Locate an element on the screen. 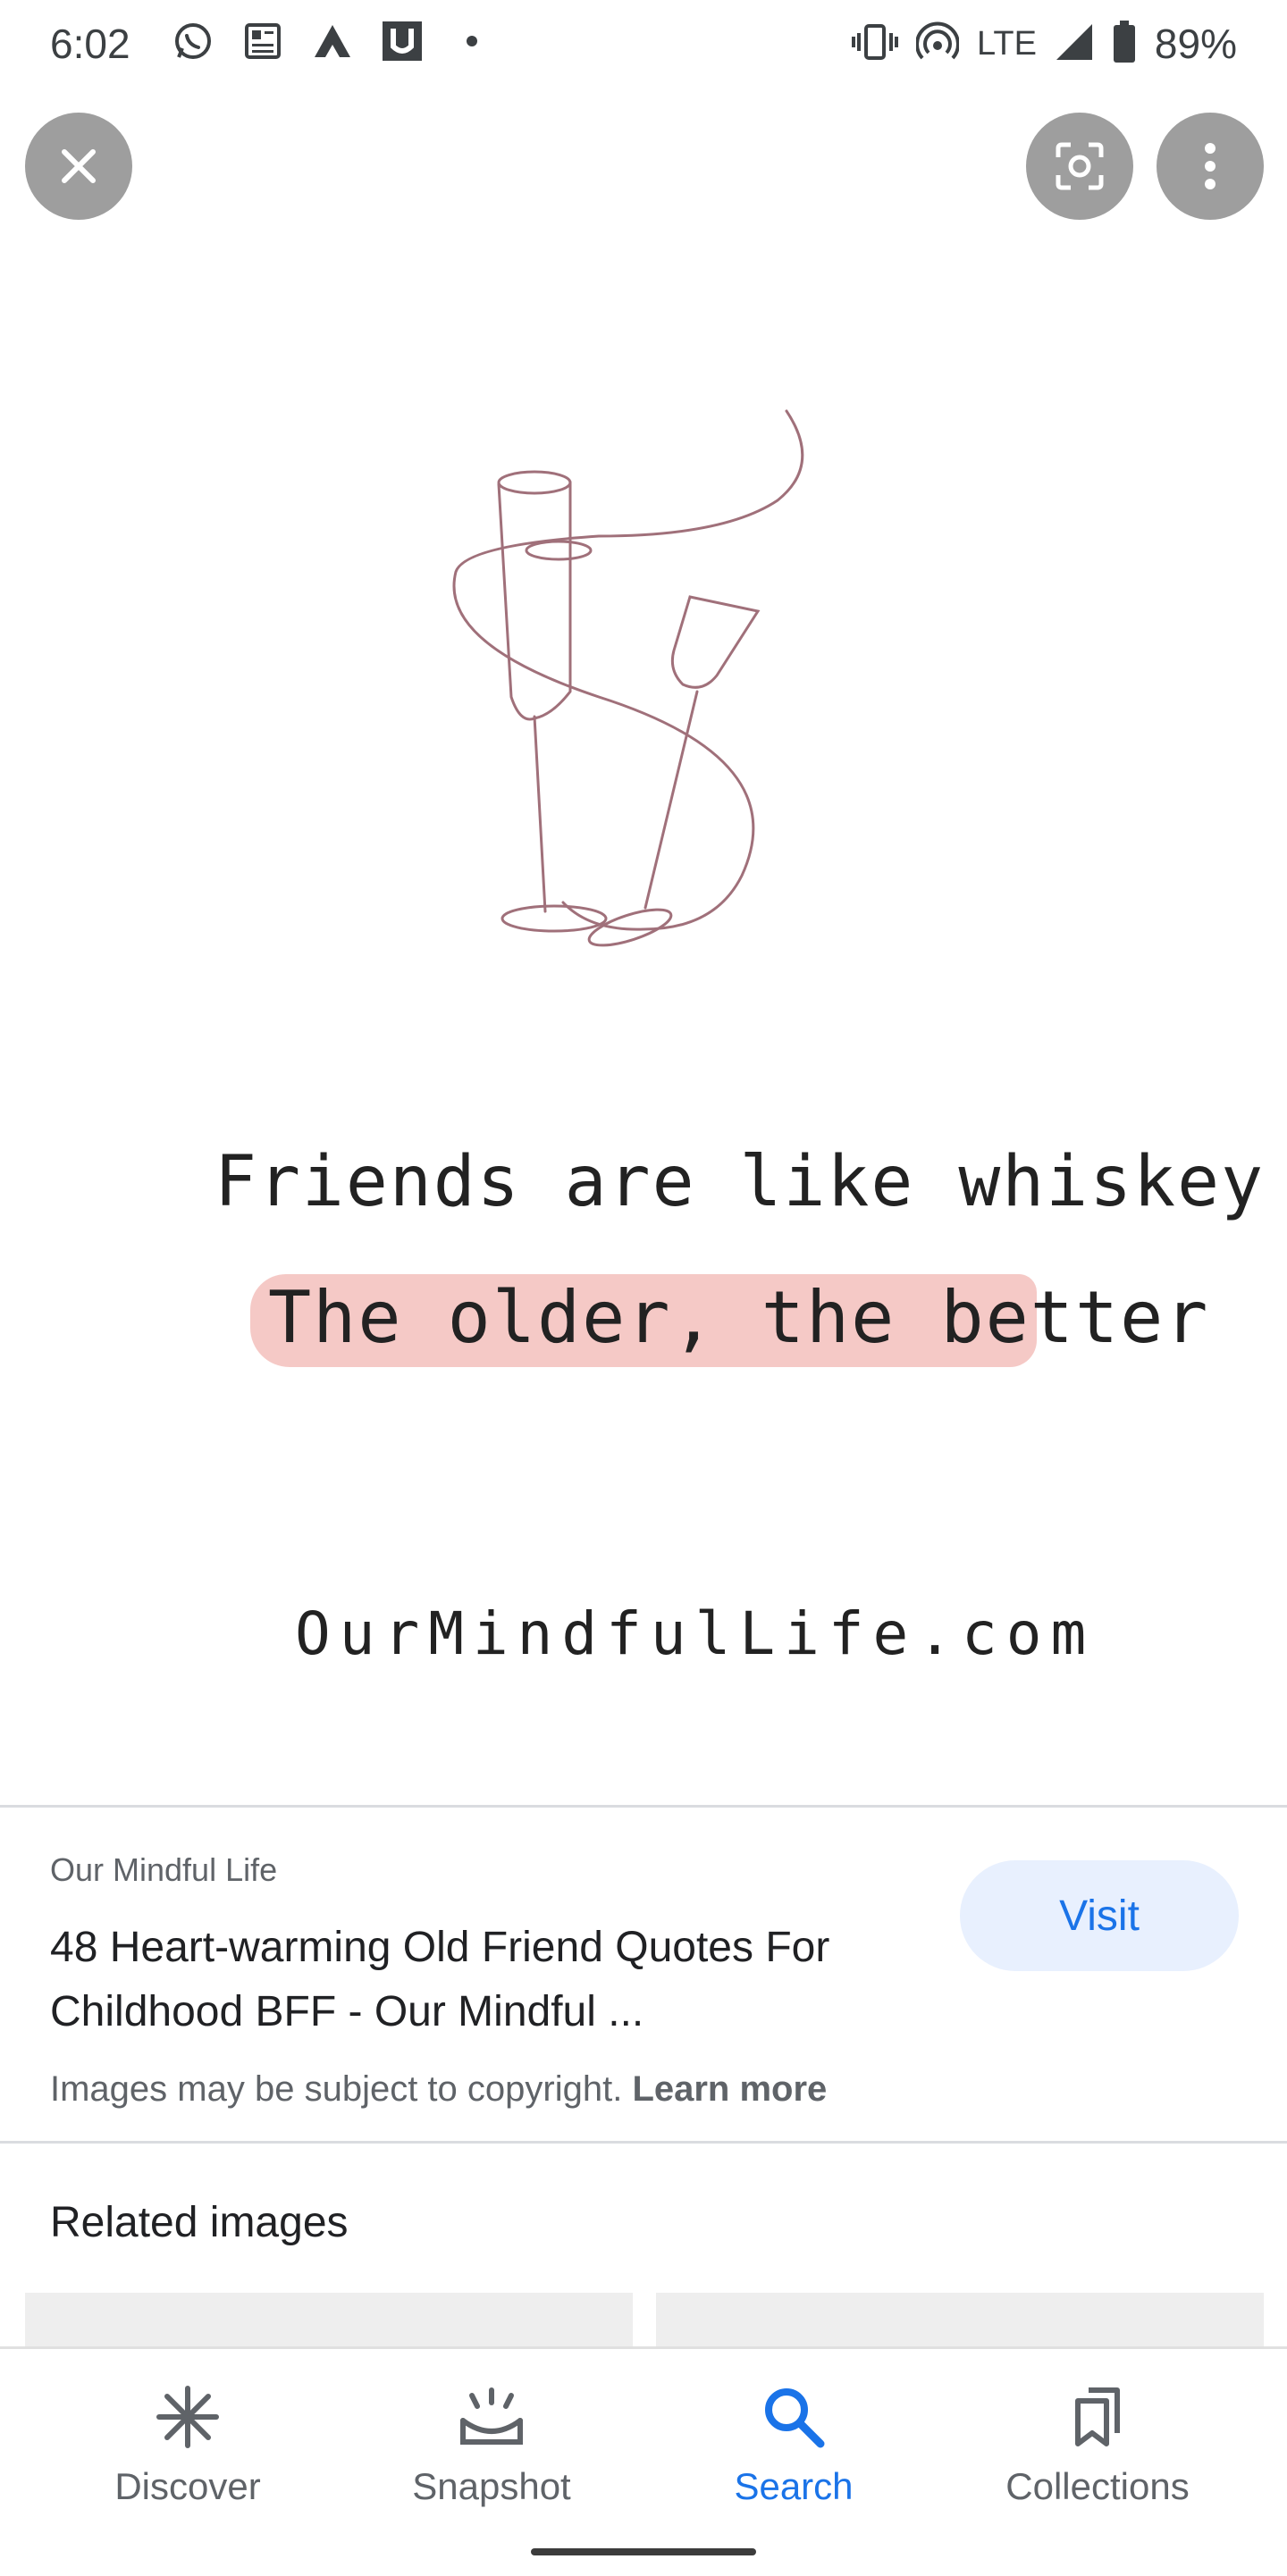 Image resolution: width=1287 pixels, height=2576 pixels. source-name: Our Mindful Life is located at coordinates (164, 1870).